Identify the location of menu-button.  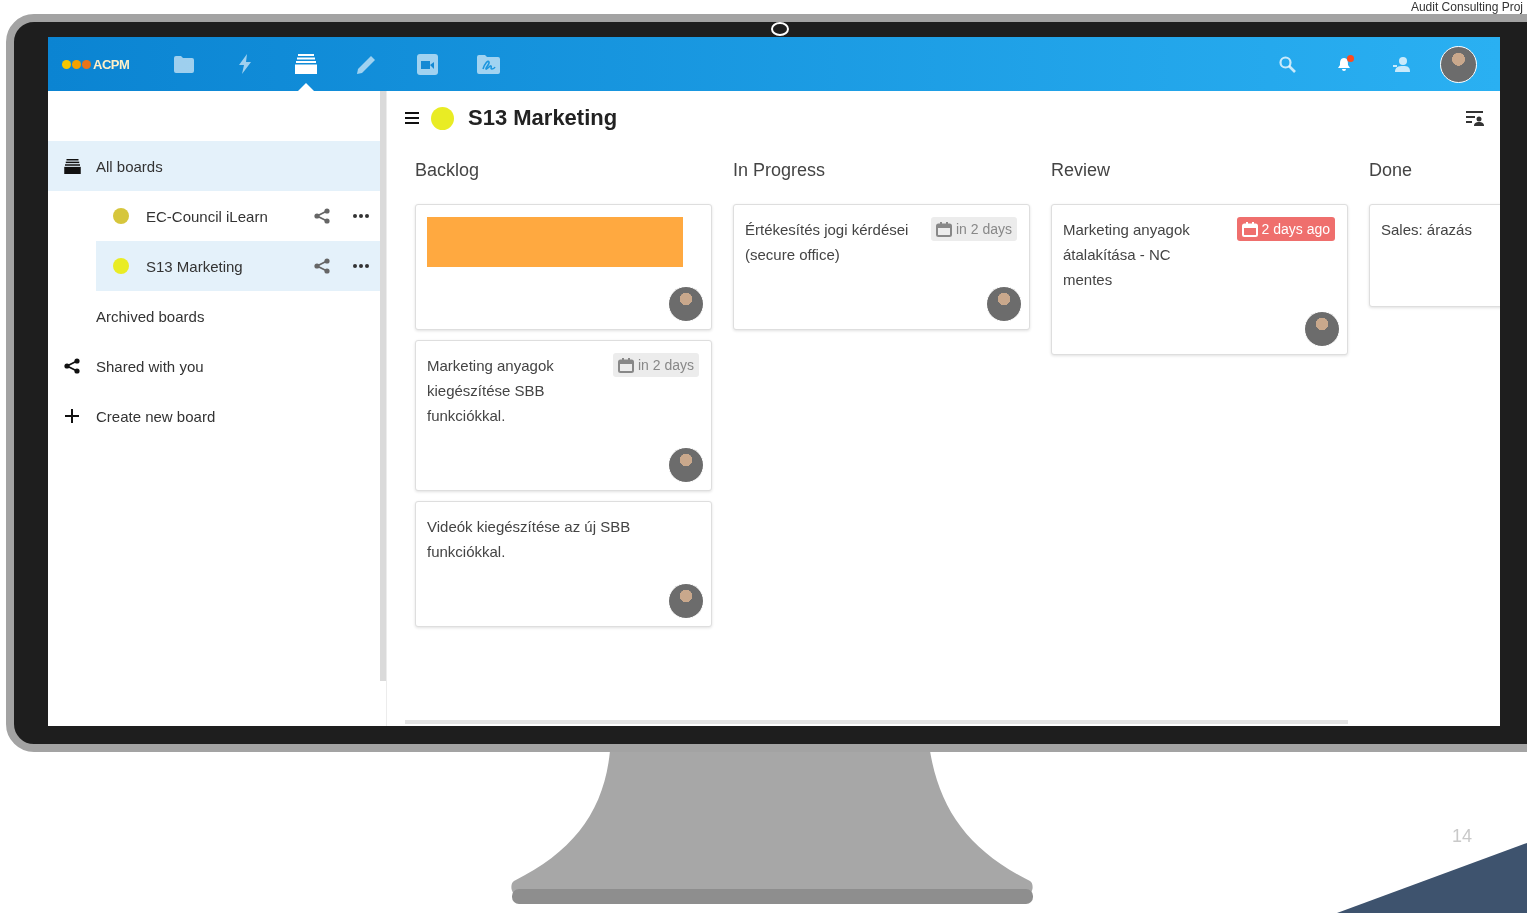
(412, 118).